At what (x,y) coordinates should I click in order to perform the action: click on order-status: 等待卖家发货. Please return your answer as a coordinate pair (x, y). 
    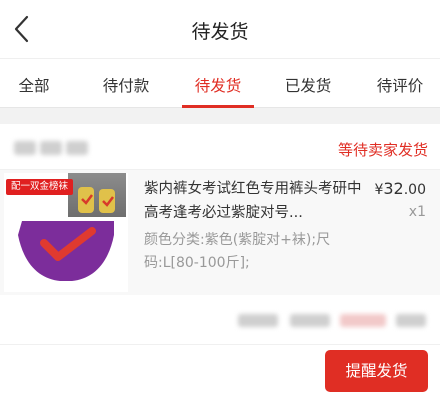
    Looking at the image, I should click on (382, 150).